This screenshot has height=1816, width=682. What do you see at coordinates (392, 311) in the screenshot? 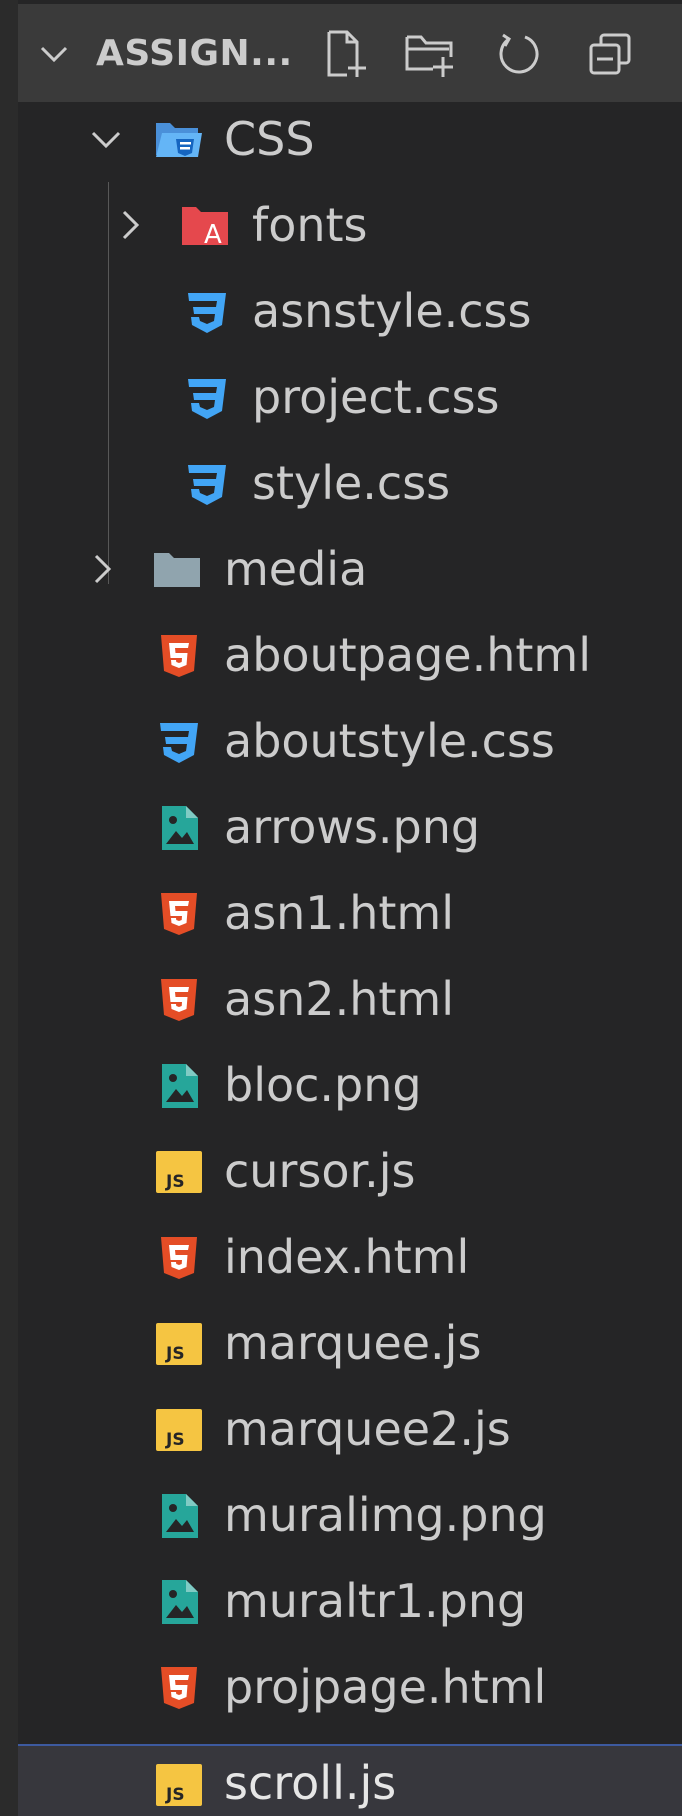
I see `tree-item-label: asnstyle.css` at bounding box center [392, 311].